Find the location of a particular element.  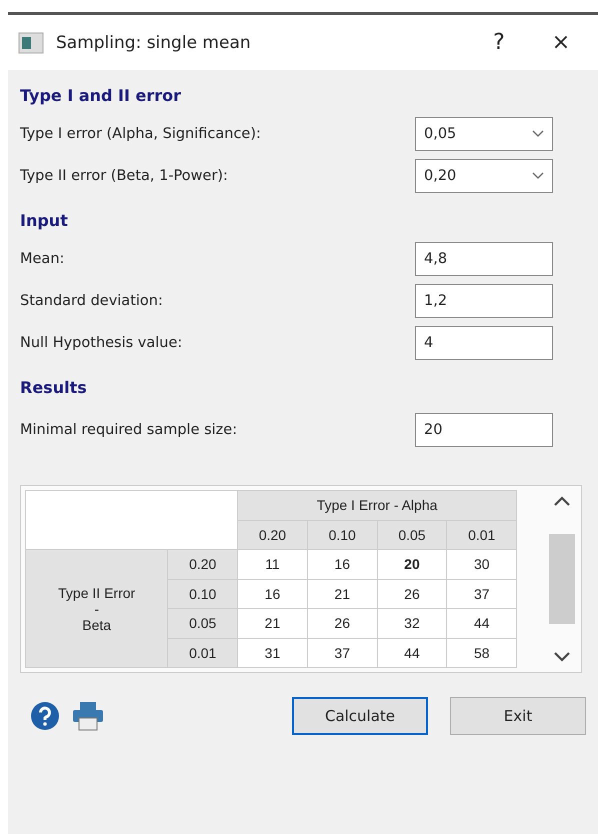

close-button: × is located at coordinates (561, 42).